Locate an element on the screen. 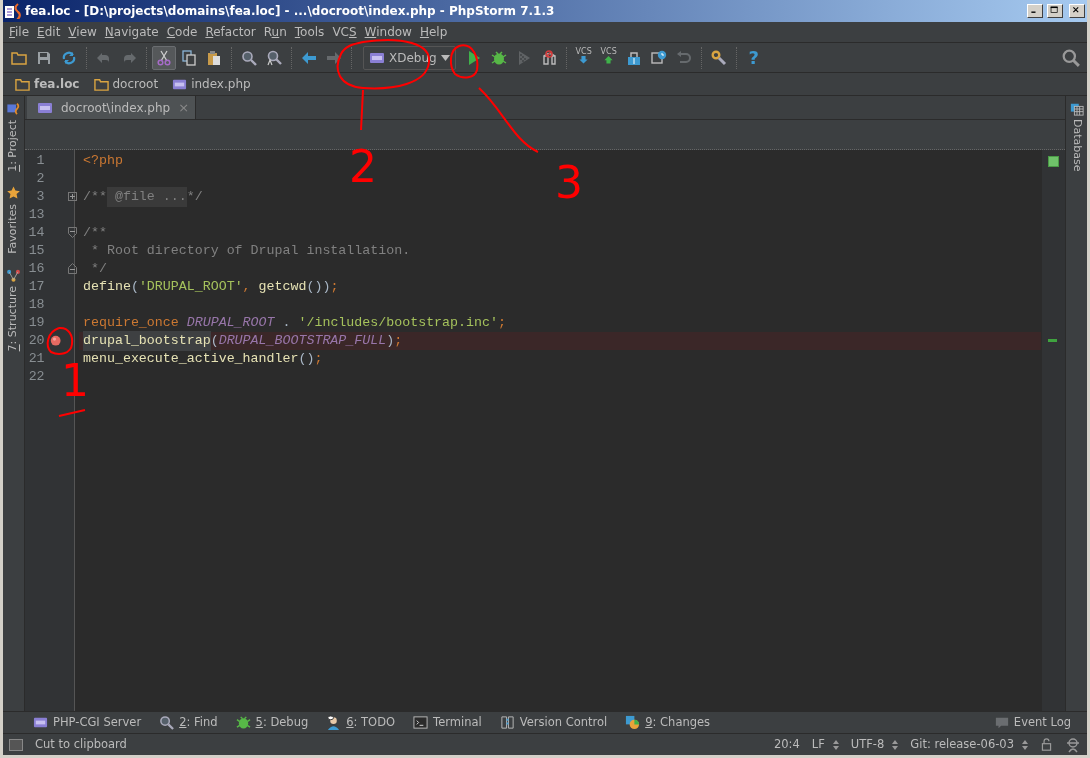 This screenshot has width=1090, height=758. menu-item: VCS is located at coordinates (344, 32).